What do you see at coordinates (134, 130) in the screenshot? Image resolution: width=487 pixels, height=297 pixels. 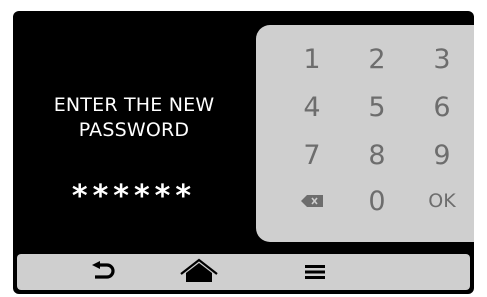 I see `prompt-line-2: PASSWORD` at bounding box center [134, 130].